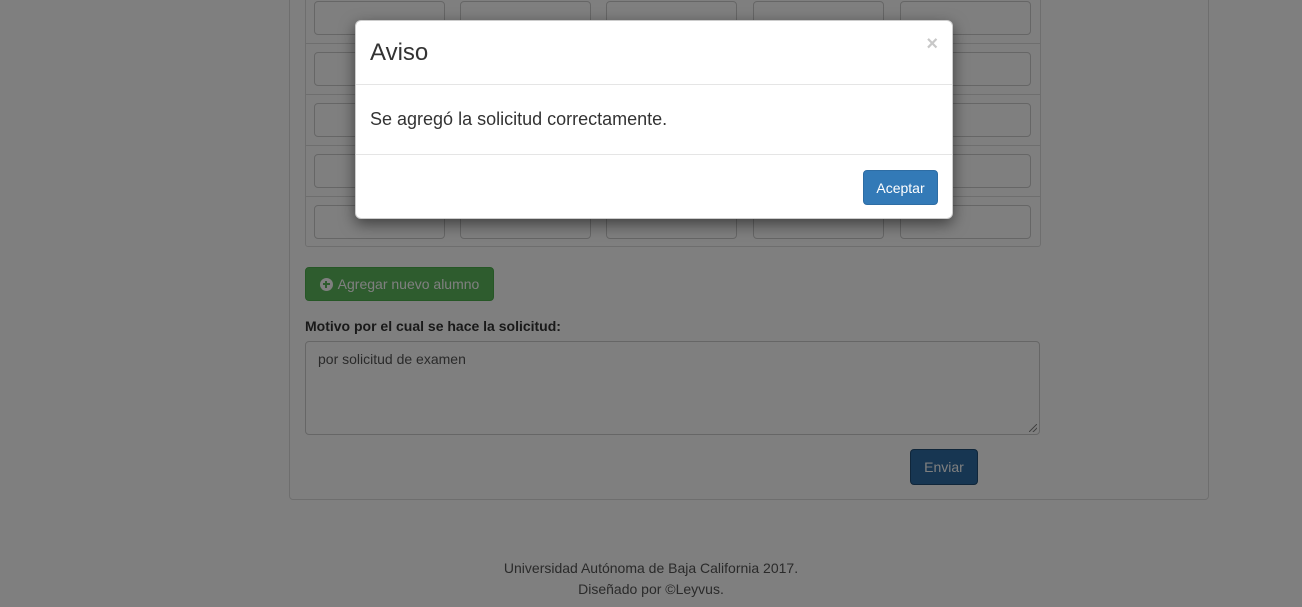  Describe the element at coordinates (932, 44) in the screenshot. I see `close-icon: ×` at that location.